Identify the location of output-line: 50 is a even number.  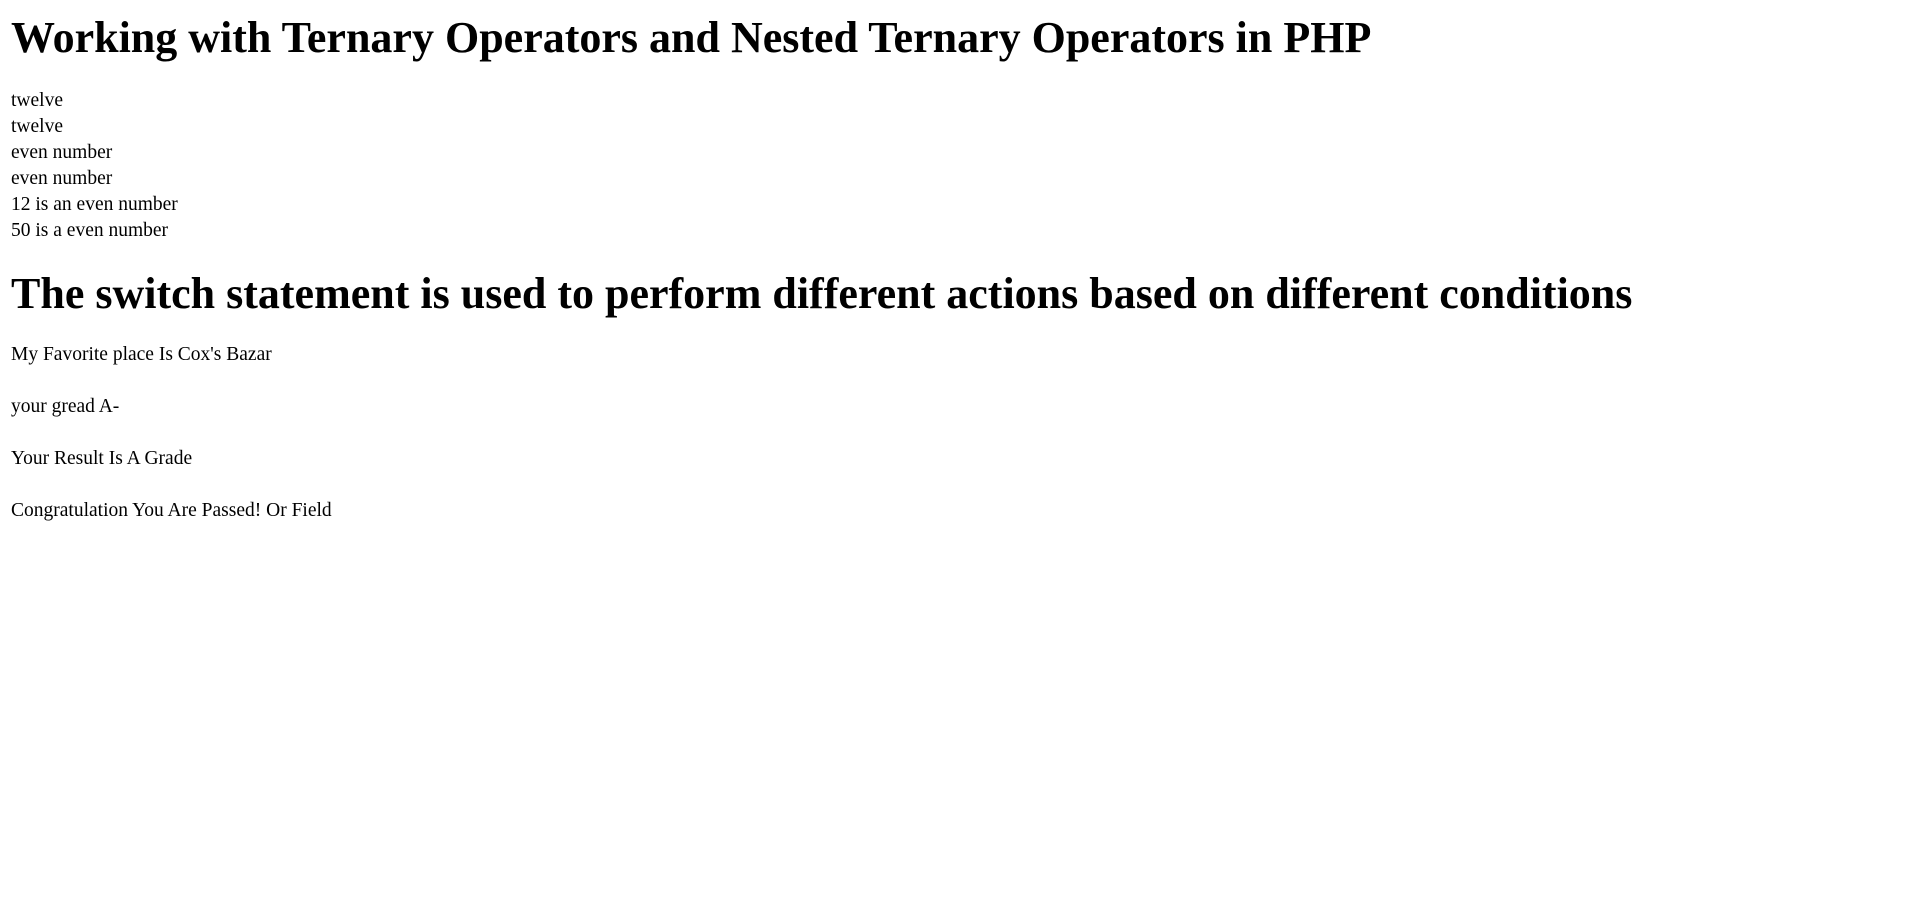
(90, 230).